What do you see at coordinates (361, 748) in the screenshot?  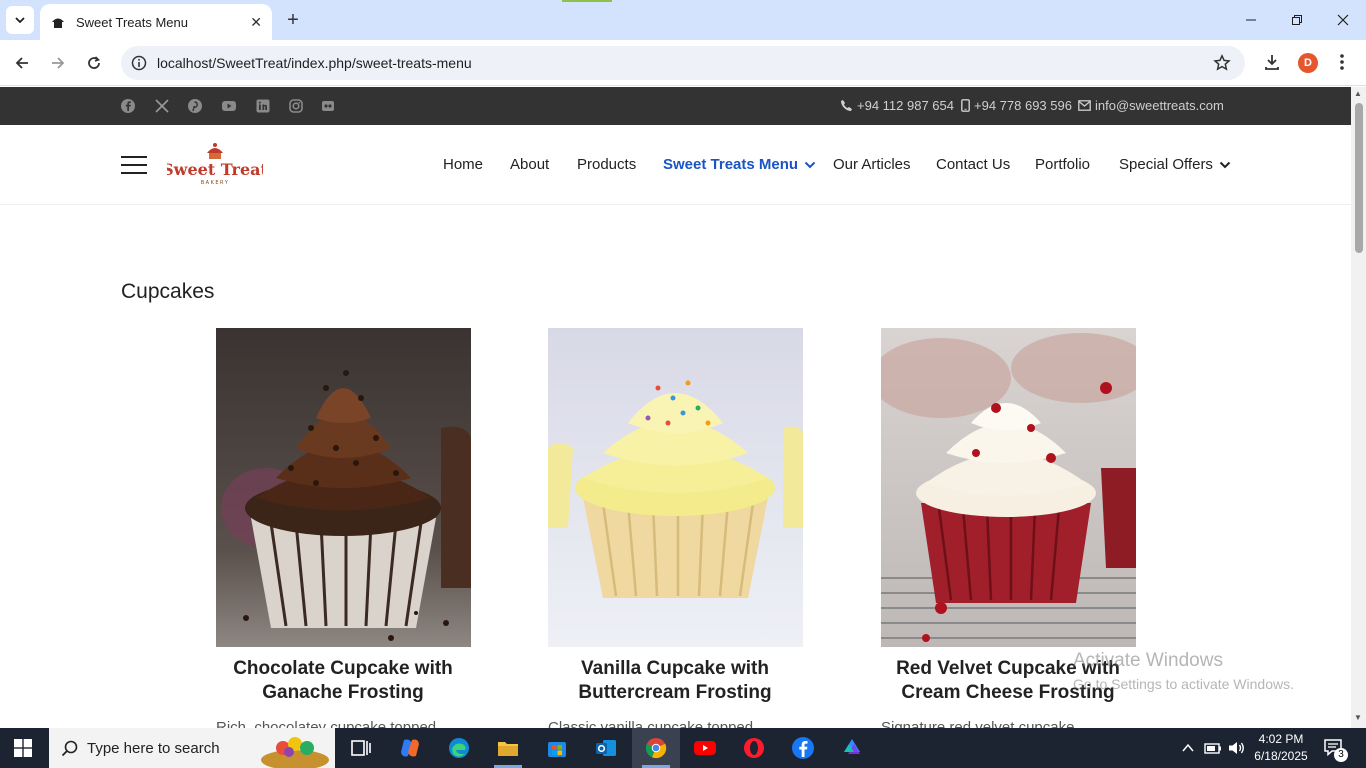 I see `task-view-icon` at bounding box center [361, 748].